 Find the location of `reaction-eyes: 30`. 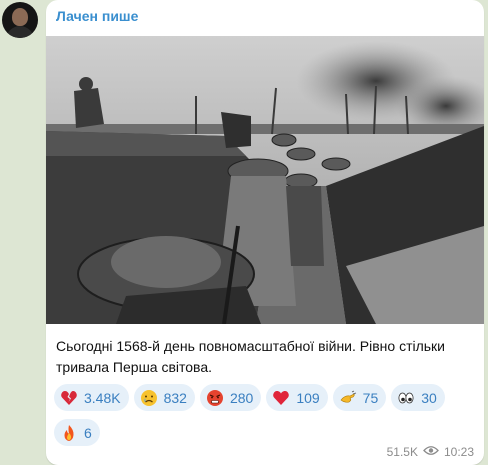

reaction-eyes: 30 is located at coordinates (418, 397).